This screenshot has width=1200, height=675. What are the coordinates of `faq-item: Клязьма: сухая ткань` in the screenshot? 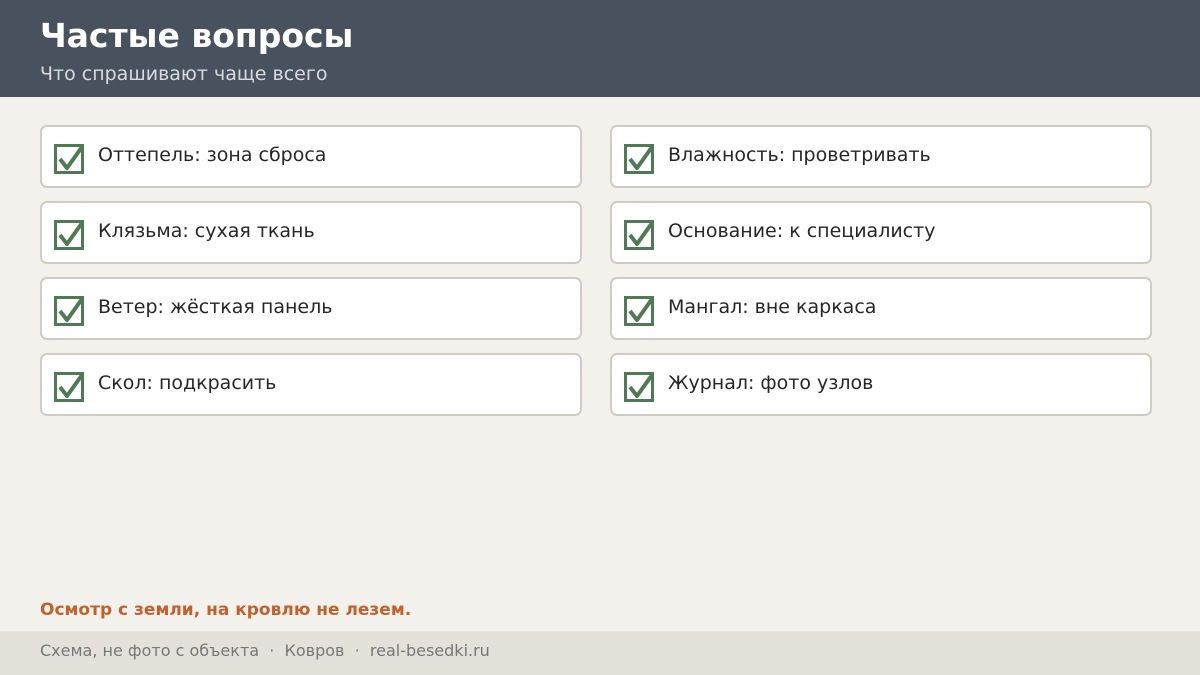 It's located at (311, 232).